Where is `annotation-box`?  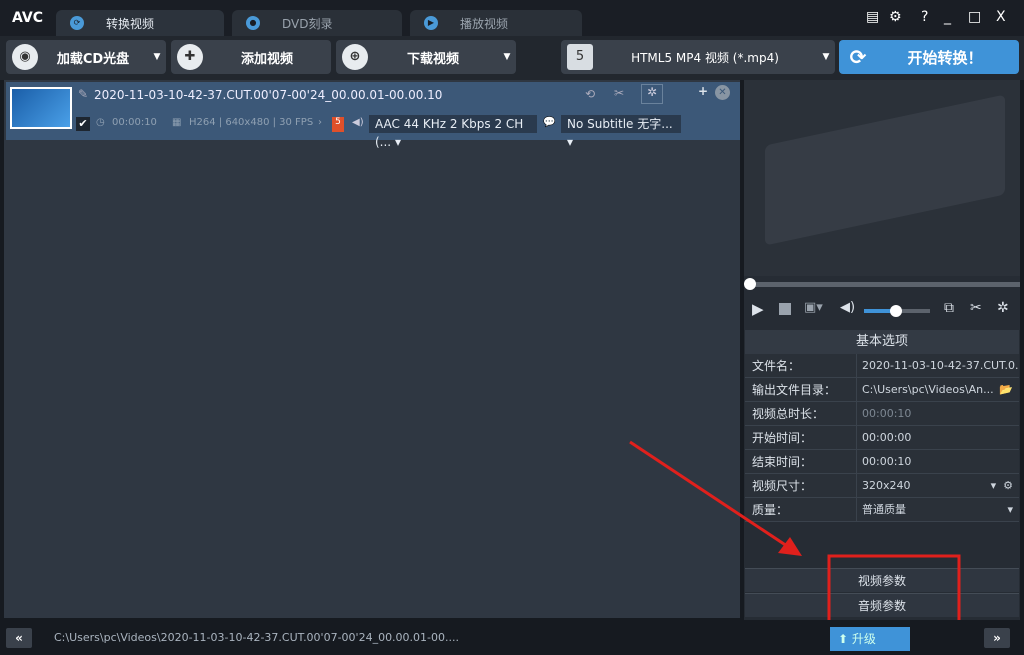
annotation-box is located at coordinates (894, 591).